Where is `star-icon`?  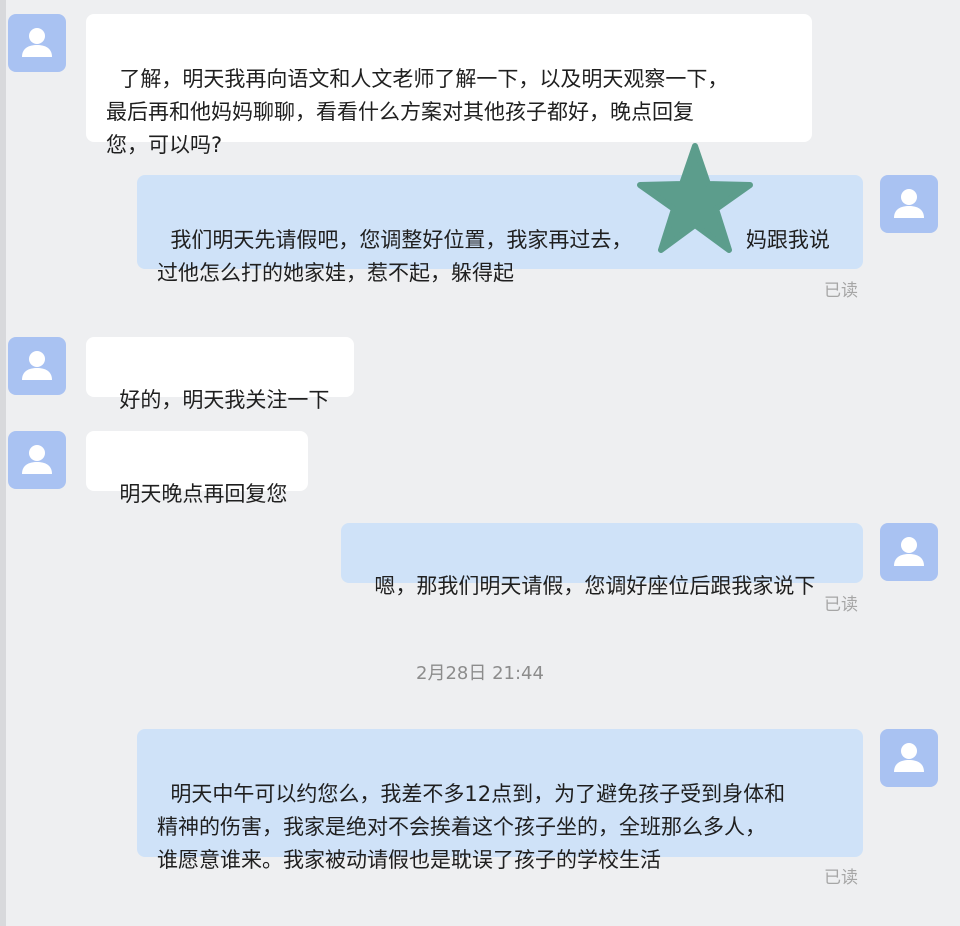
star-icon is located at coordinates (695, 198).